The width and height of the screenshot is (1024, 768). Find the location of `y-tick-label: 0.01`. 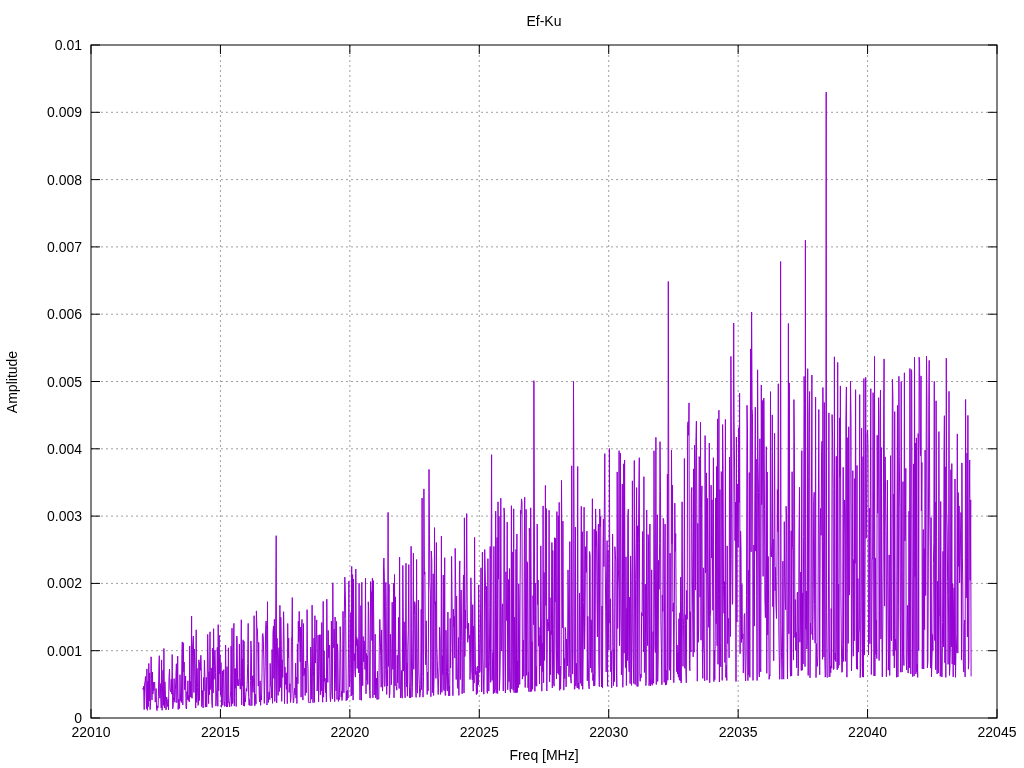

y-tick-label: 0.01 is located at coordinates (68, 45).